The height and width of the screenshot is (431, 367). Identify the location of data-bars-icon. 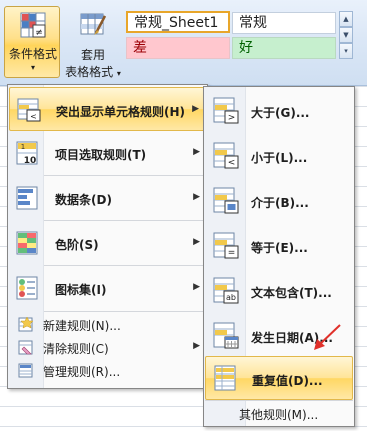
(27, 198).